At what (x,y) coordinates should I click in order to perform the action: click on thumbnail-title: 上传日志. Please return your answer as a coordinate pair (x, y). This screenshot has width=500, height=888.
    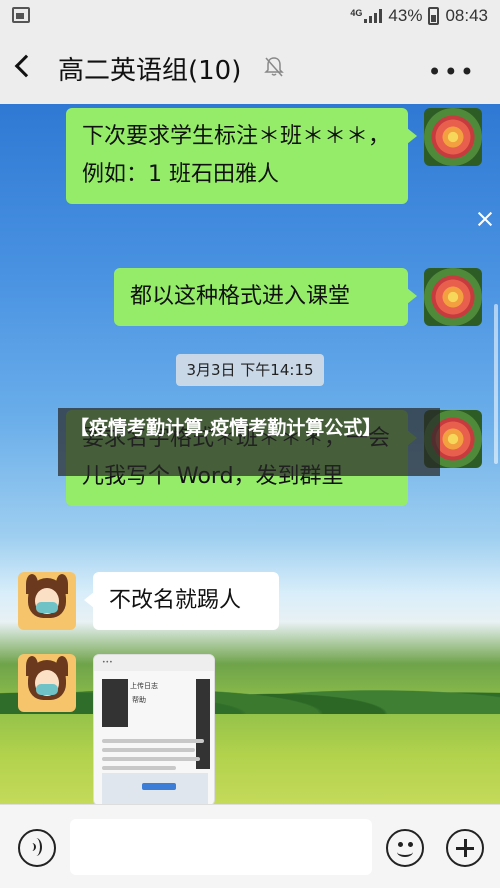
    Looking at the image, I should click on (144, 686).